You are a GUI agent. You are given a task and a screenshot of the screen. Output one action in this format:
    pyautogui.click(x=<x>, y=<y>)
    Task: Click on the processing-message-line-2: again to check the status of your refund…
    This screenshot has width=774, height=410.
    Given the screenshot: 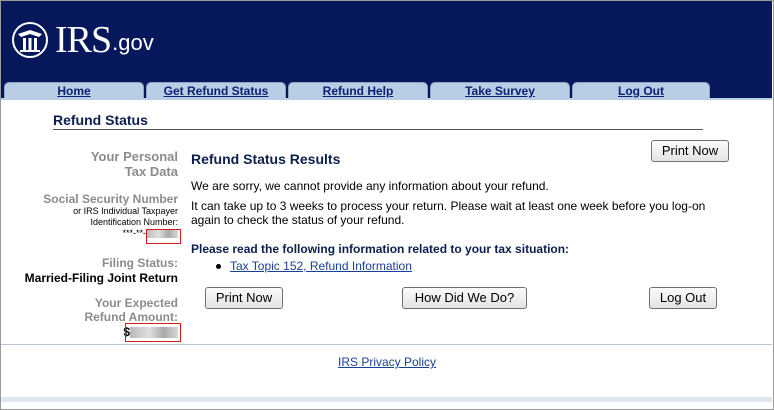 What is the action you would take?
    pyautogui.click(x=298, y=220)
    